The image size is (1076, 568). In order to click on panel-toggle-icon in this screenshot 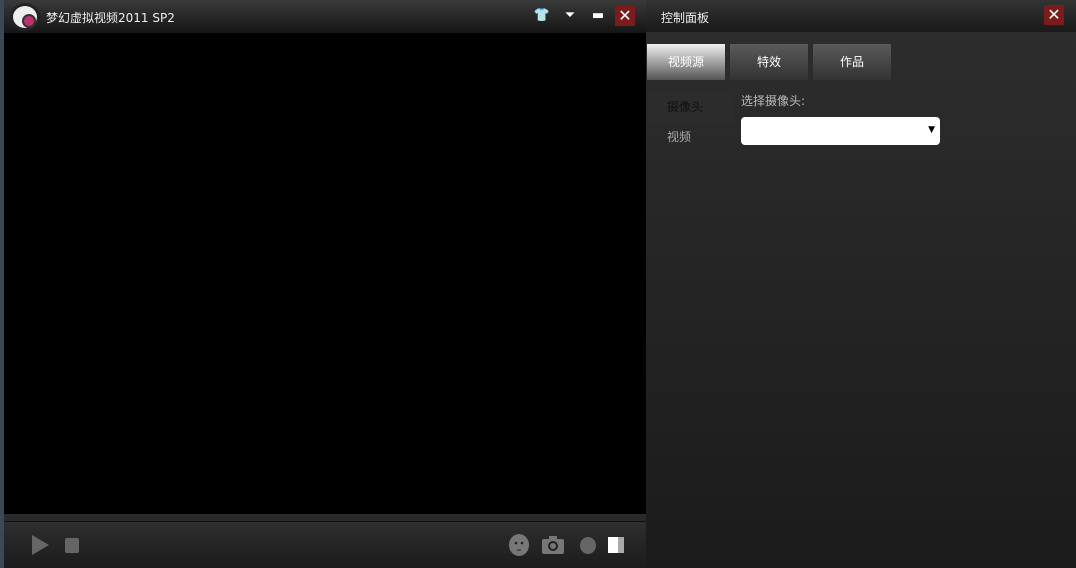, I will do `click(616, 545)`.